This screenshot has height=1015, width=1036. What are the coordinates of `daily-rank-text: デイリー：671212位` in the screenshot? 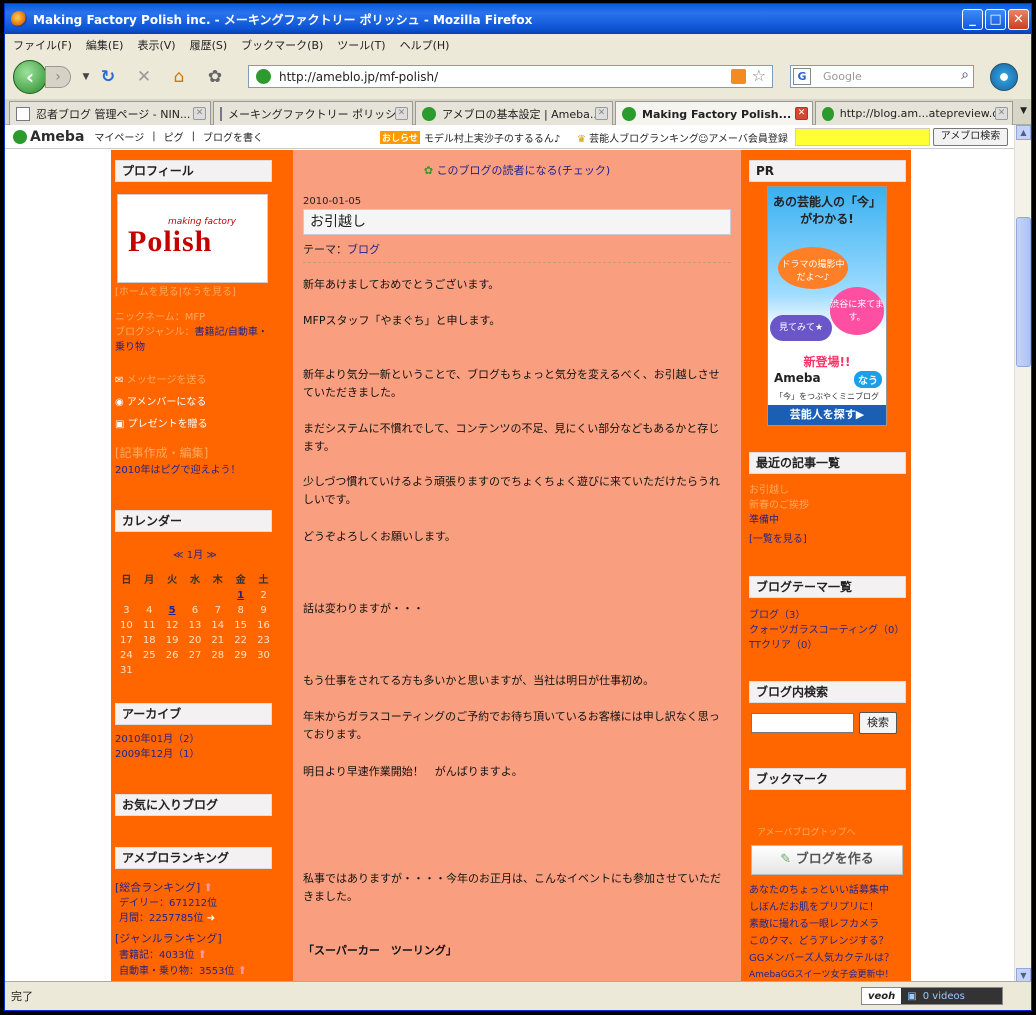 It's located at (168, 903).